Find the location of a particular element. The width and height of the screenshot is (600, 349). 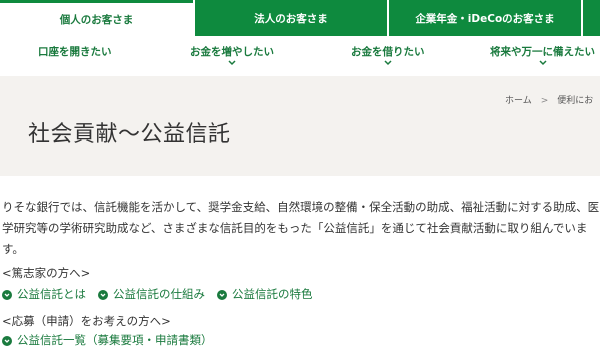

subnav-borrow-money: お金を借りたい is located at coordinates (388, 59).